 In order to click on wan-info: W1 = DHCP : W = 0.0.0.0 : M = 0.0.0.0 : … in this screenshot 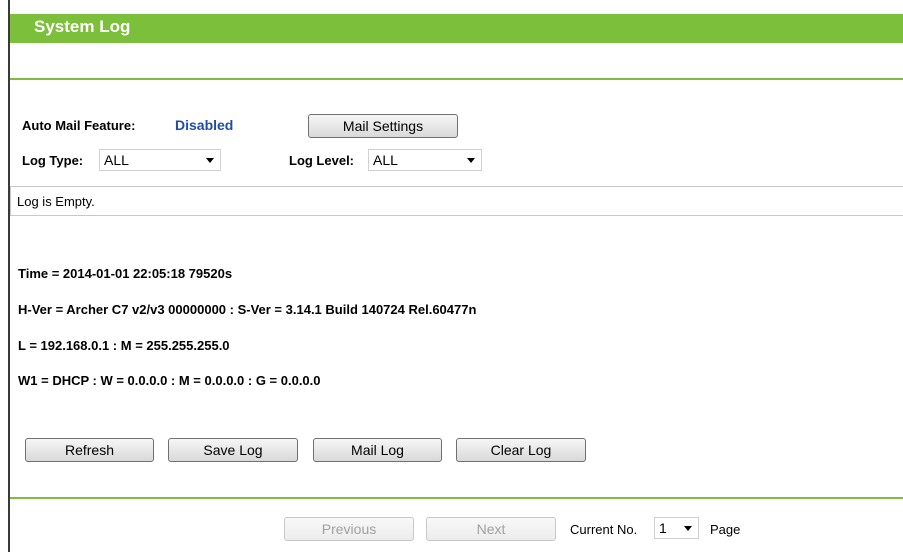, I will do `click(169, 380)`.